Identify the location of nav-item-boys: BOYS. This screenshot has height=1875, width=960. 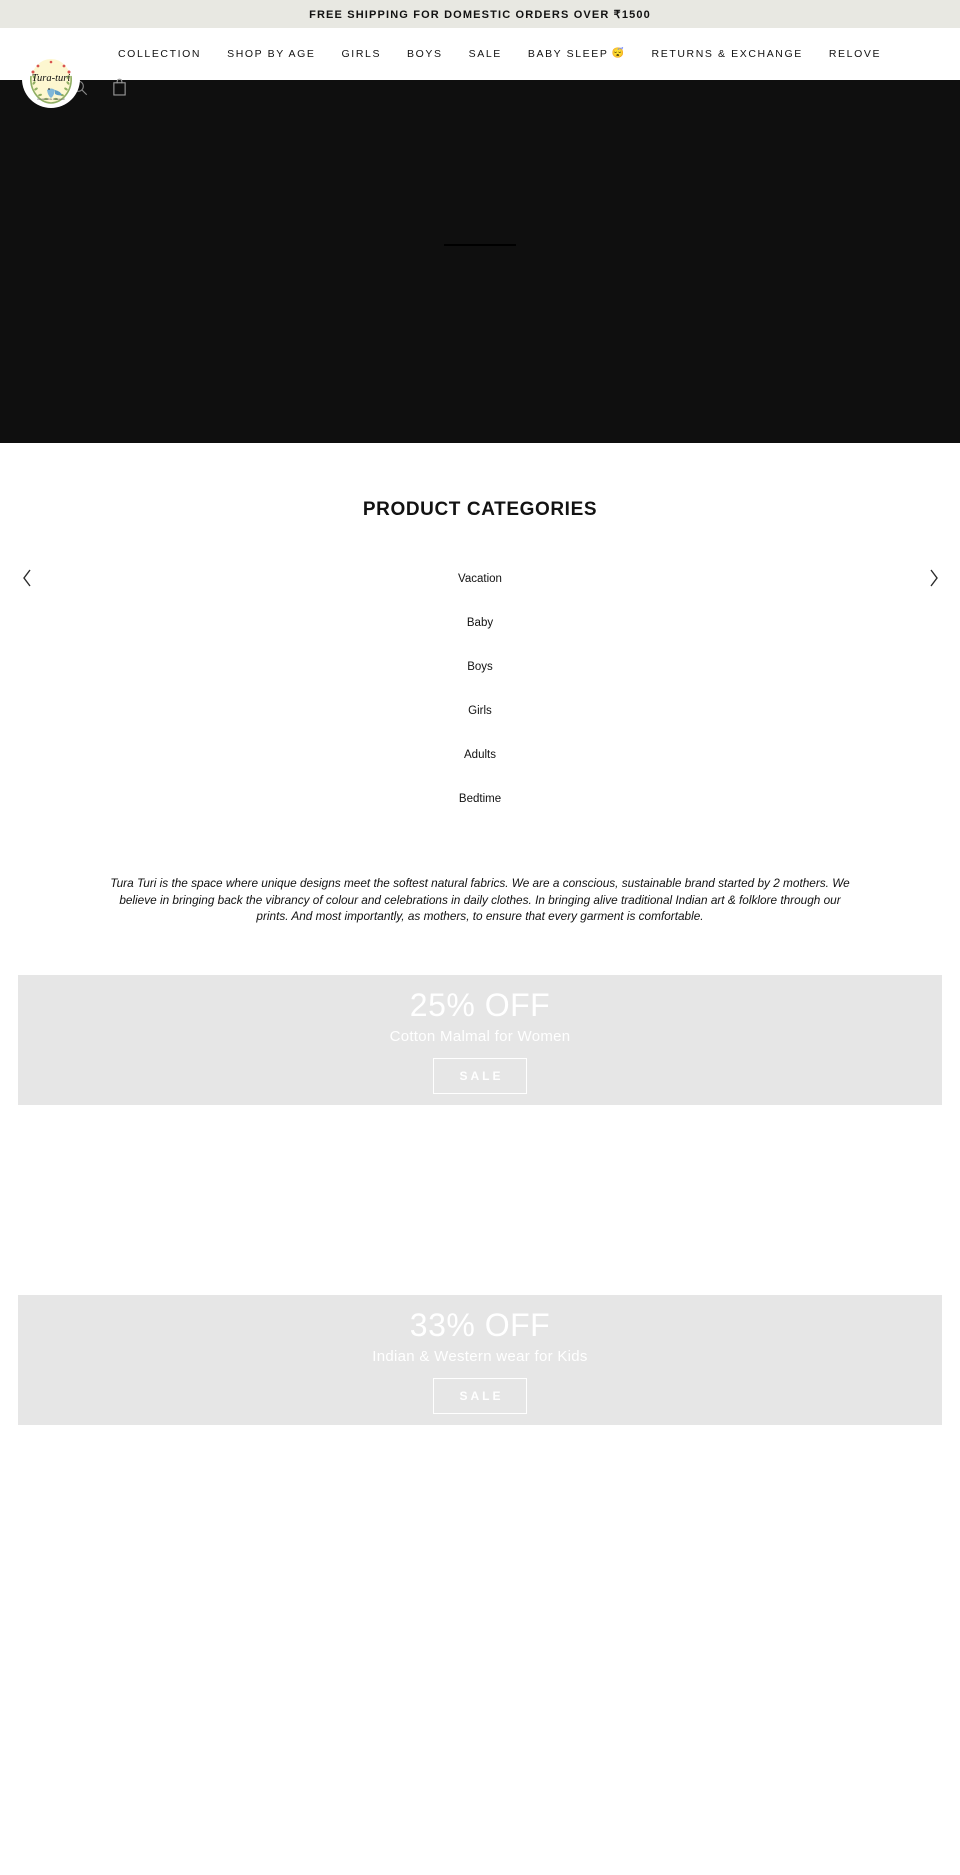
(425, 54).